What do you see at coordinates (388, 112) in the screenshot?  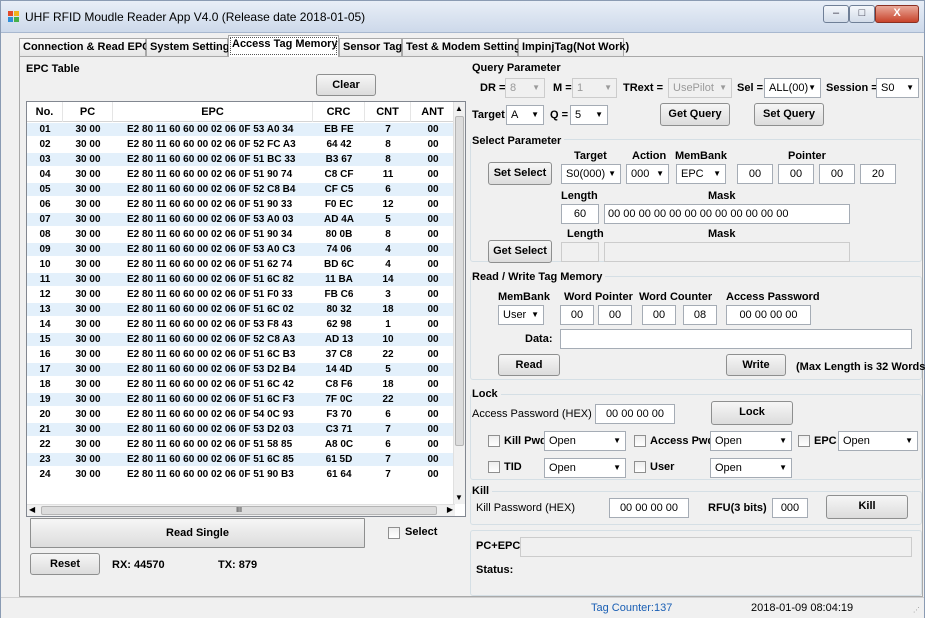 I see `col-cnt: CNT` at bounding box center [388, 112].